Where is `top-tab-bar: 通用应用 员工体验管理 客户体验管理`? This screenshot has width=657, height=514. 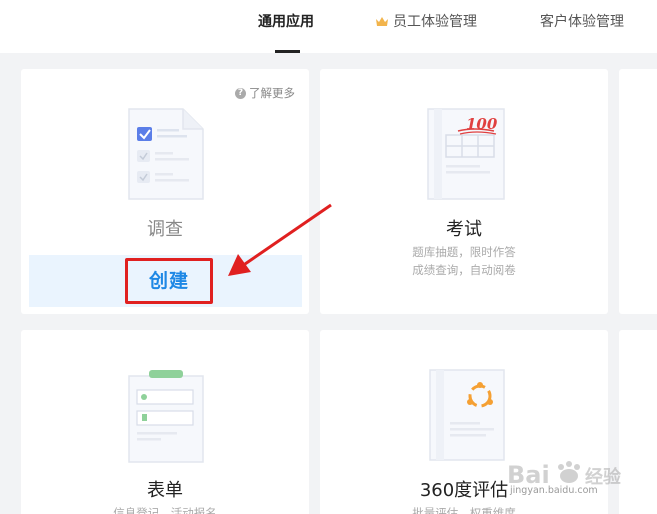
top-tab-bar: 通用应用 员工体验管理 客户体验管理 is located at coordinates (328, 26).